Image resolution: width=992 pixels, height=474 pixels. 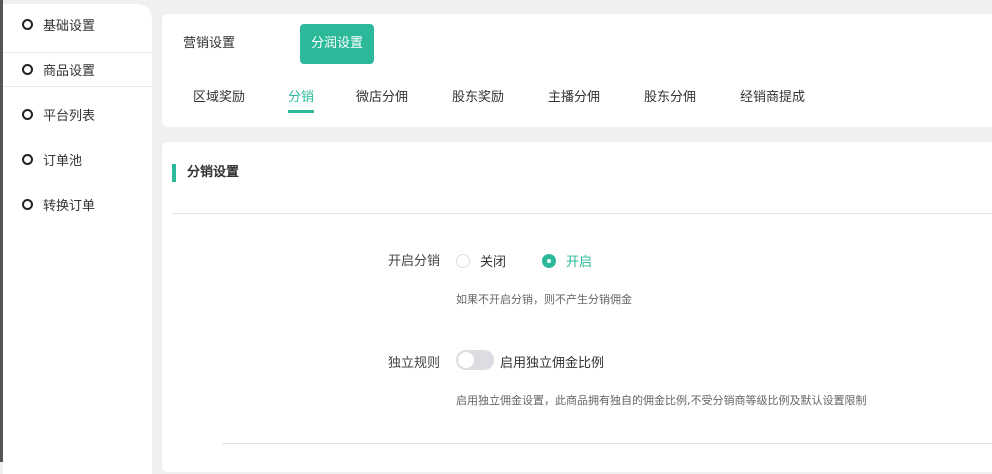 I want to click on subtab-shareholder-reward: 股东奖励, so click(x=478, y=95).